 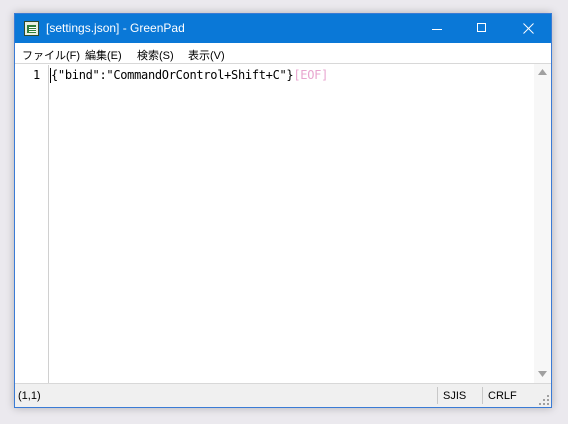 I want to click on menu-search: 検索(S), so click(x=155, y=55).